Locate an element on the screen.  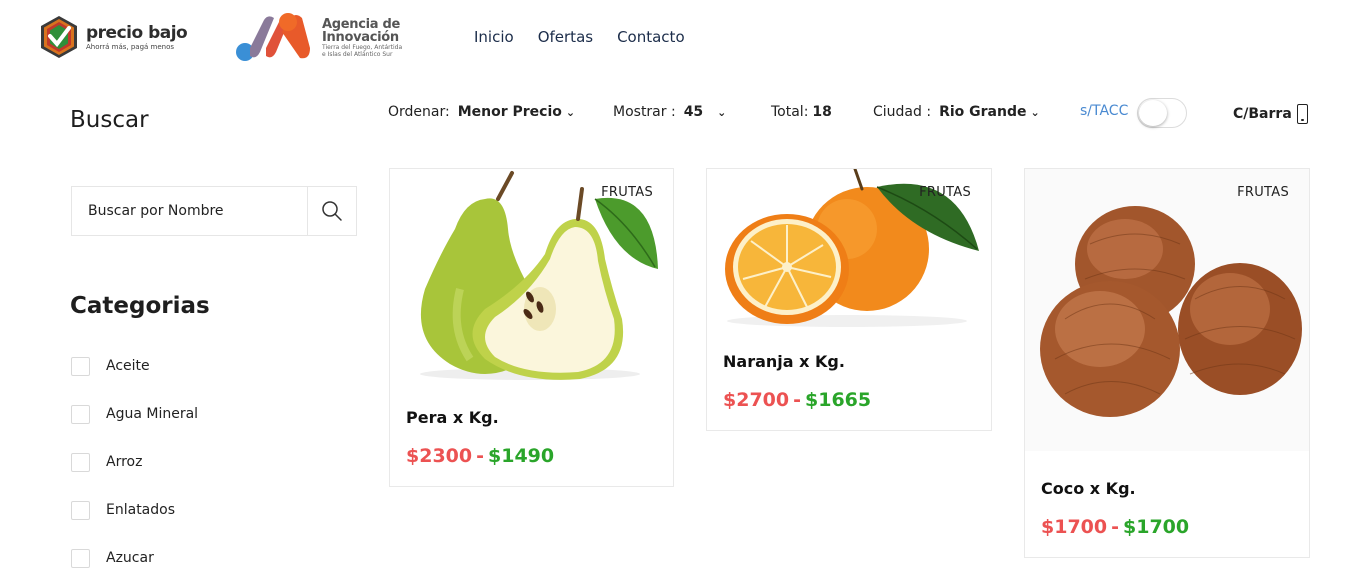
show-dropdown: Mostrar : 45 ⌄ is located at coordinates (669, 112).